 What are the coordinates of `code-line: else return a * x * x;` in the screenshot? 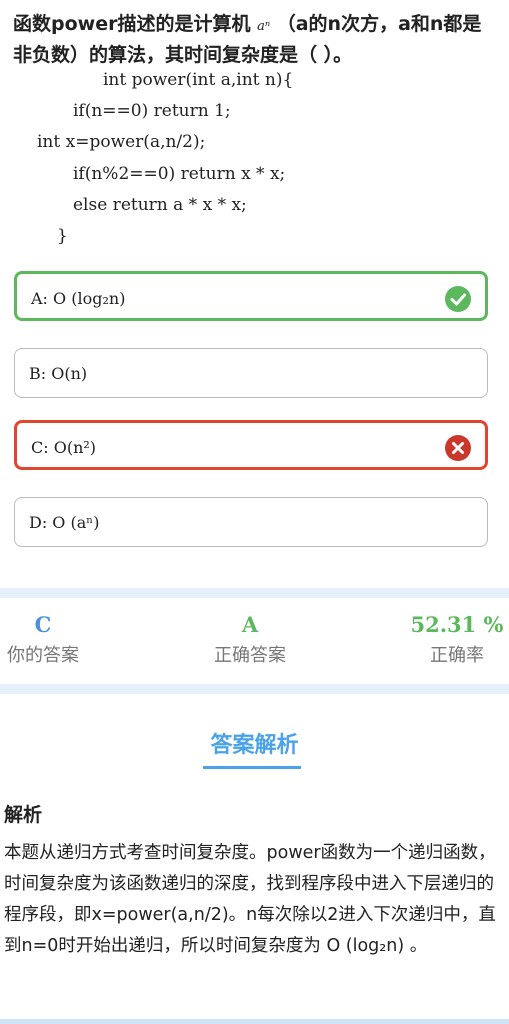 It's located at (160, 205).